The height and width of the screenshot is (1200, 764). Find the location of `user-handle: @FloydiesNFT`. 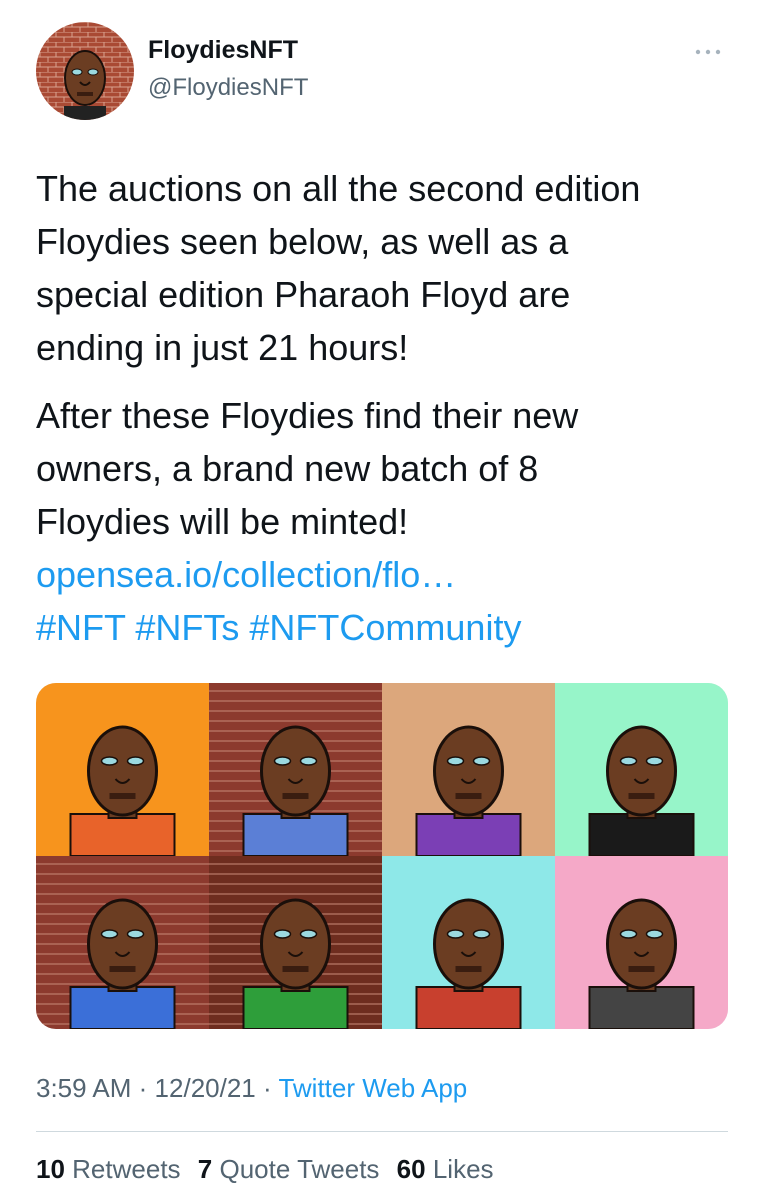

user-handle: @FloydiesNFT is located at coordinates (228, 88).